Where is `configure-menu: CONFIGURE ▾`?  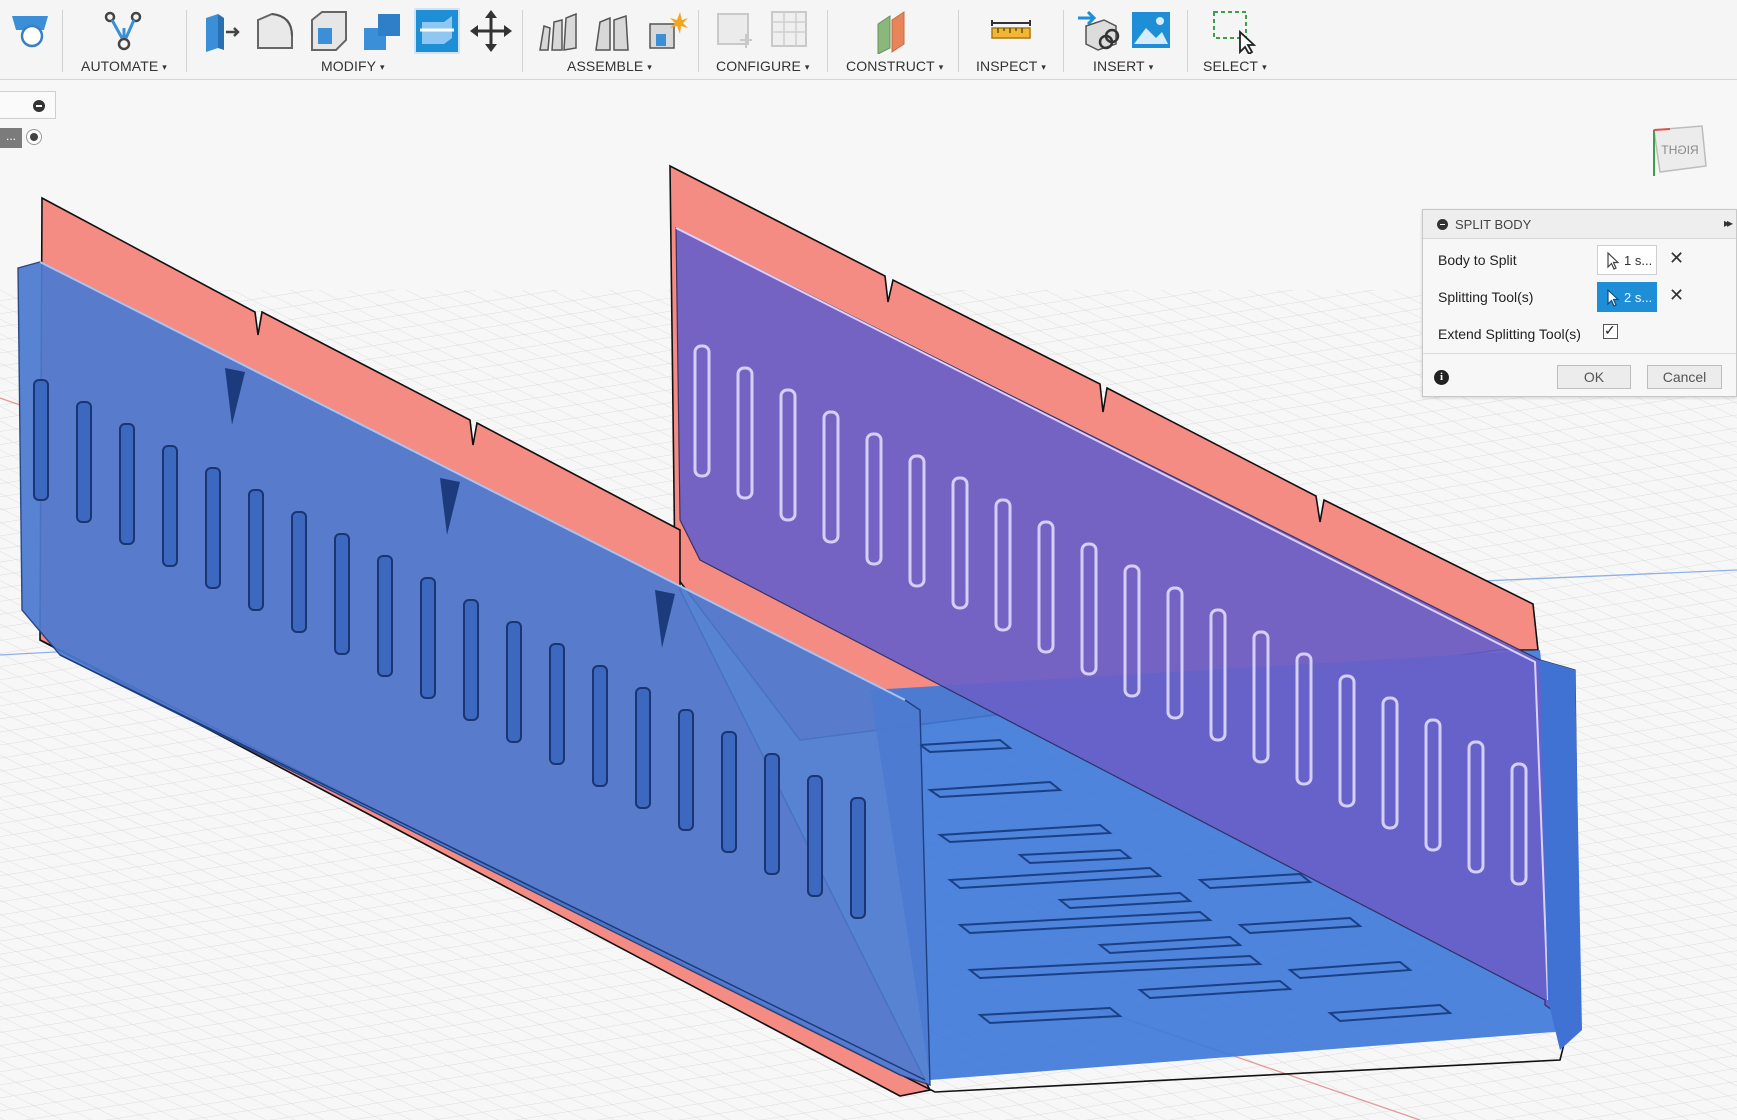
configure-menu: CONFIGURE ▾ is located at coordinates (763, 66).